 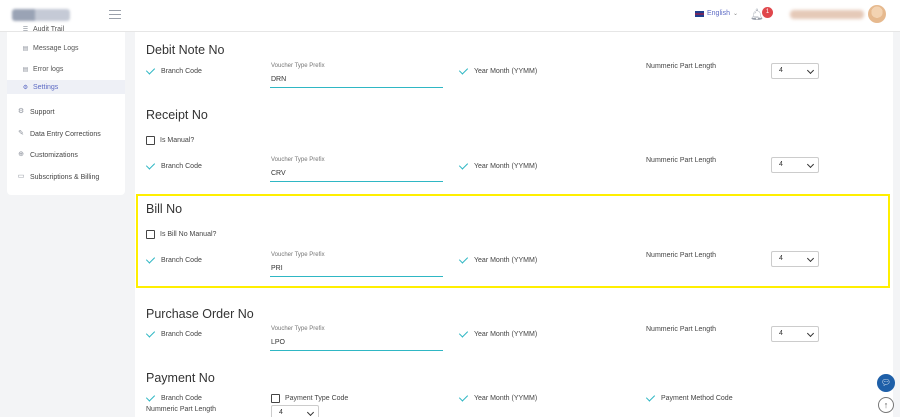 I want to click on top-bar: English ⌄ 🔔︎ 1, so click(x=450, y=16).